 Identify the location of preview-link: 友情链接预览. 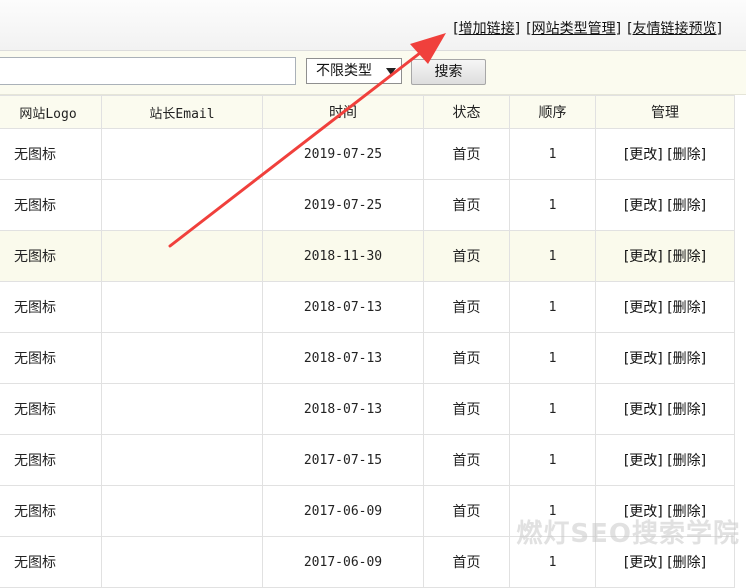
(675, 29).